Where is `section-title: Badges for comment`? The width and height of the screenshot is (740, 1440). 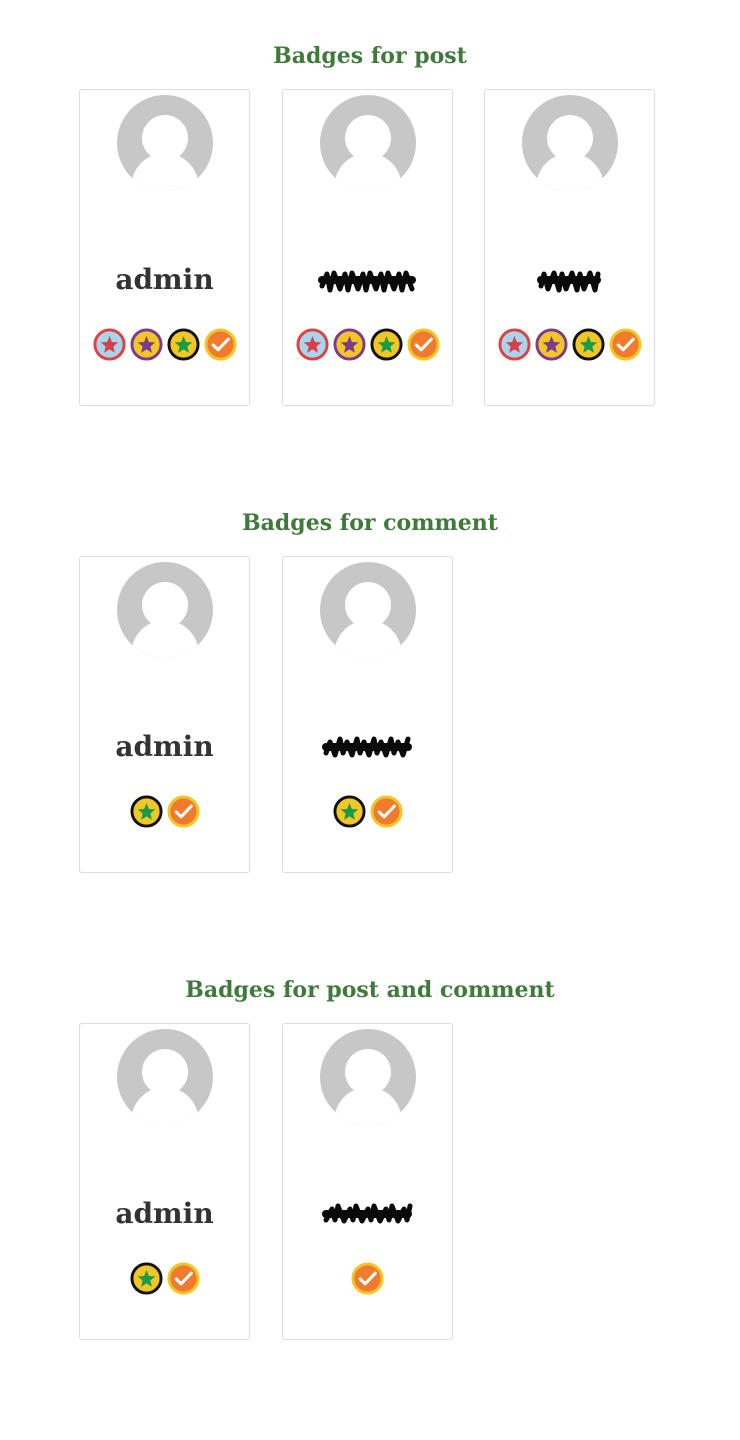 section-title: Badges for comment is located at coordinates (370, 523).